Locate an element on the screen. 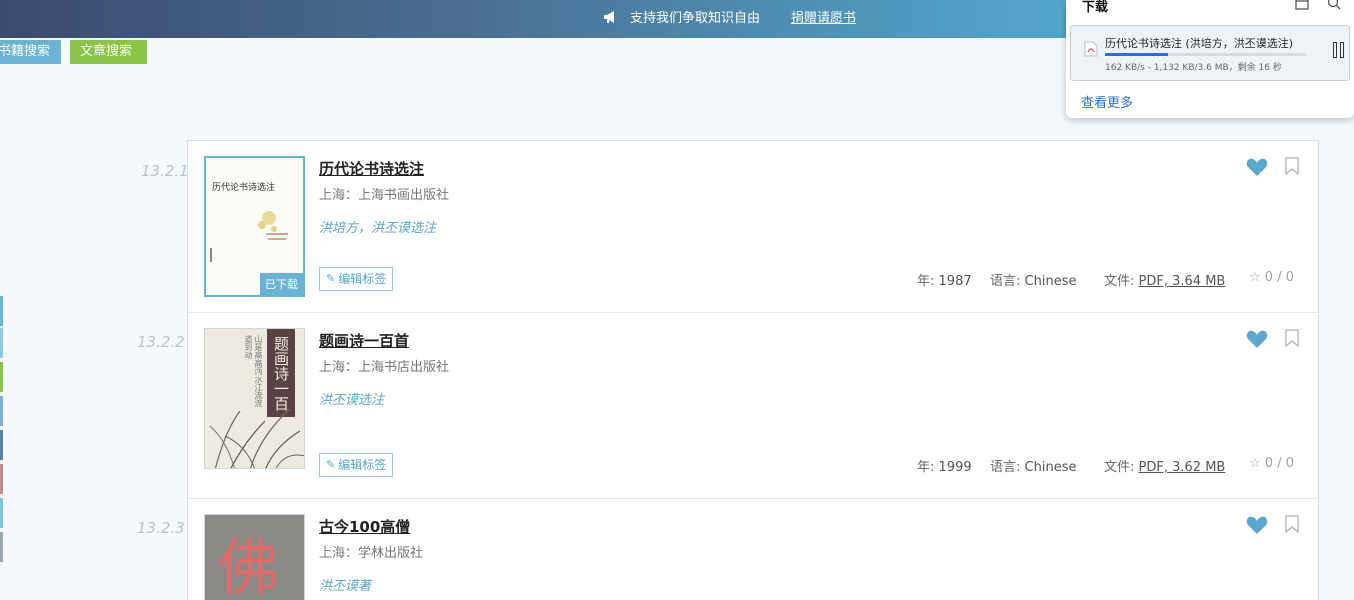 This screenshot has width=1354, height=600. file-field: 文件: PDF, 3.64 MB is located at coordinates (1164, 279).